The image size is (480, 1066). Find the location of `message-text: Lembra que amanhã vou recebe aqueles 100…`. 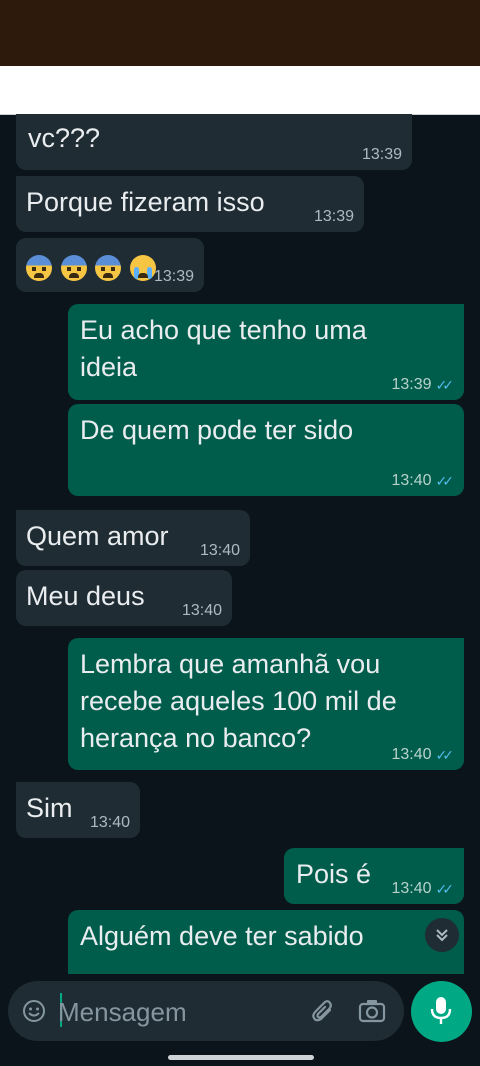

message-text: Lembra que amanhã vou recebe aqueles 100… is located at coordinates (238, 701).